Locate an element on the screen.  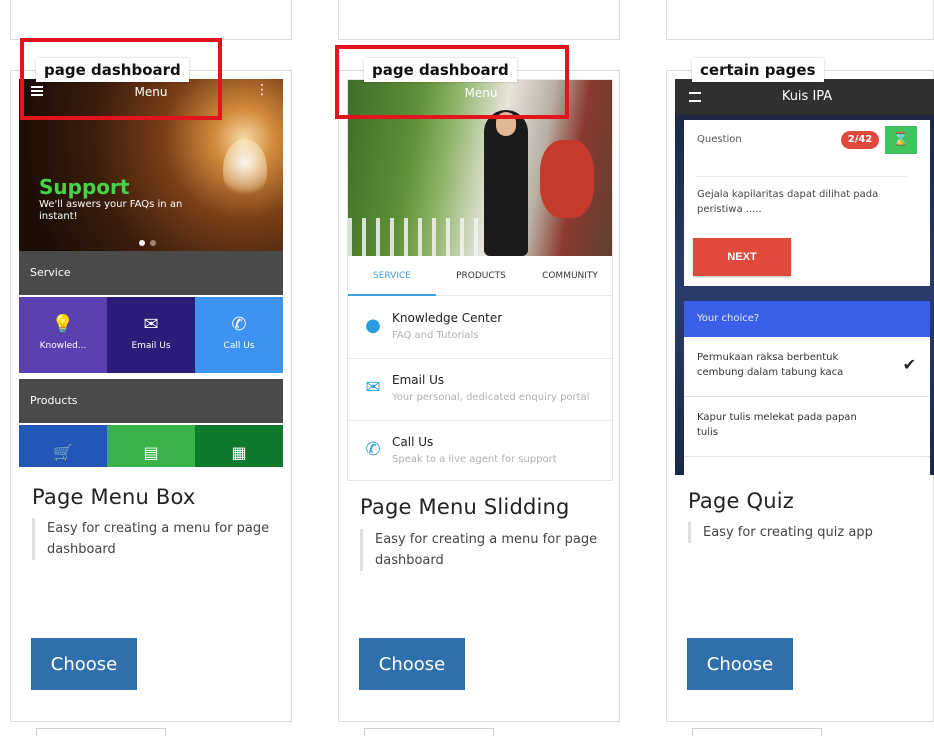
app-header: Kuis IPA is located at coordinates (804, 97).